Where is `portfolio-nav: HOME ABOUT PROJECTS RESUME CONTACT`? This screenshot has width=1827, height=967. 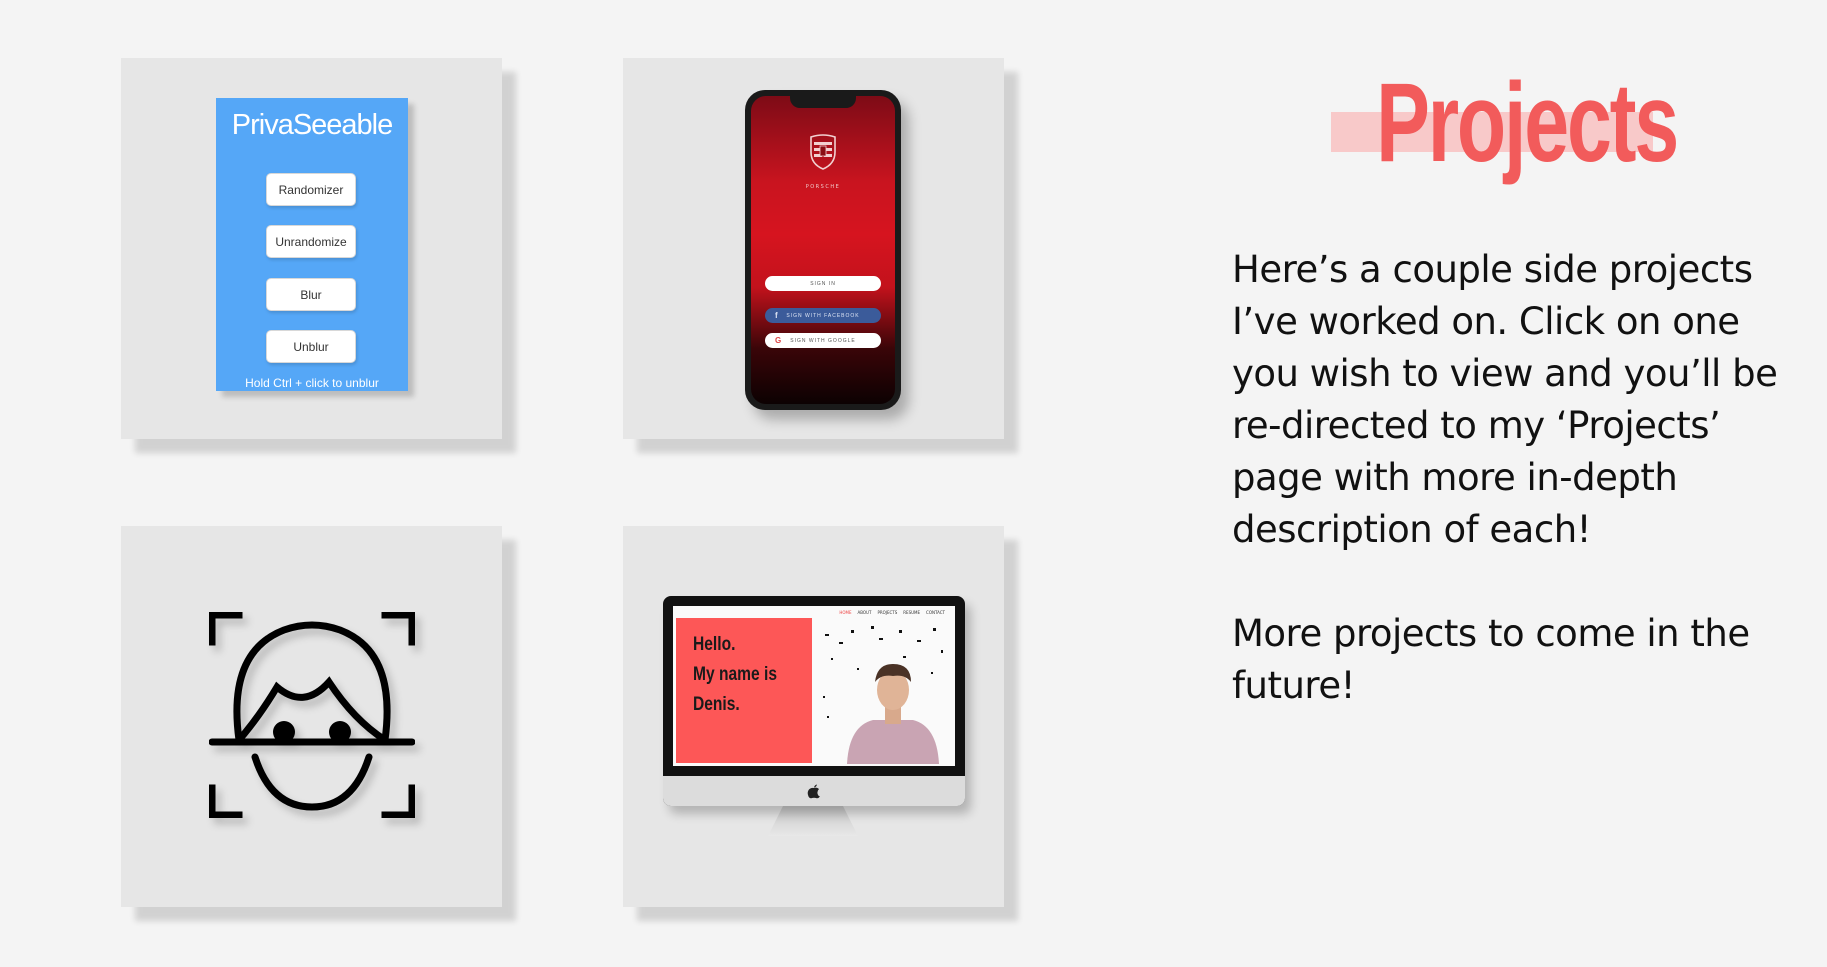 portfolio-nav: HOME ABOUT PROJECTS RESUME CONTACT is located at coordinates (892, 612).